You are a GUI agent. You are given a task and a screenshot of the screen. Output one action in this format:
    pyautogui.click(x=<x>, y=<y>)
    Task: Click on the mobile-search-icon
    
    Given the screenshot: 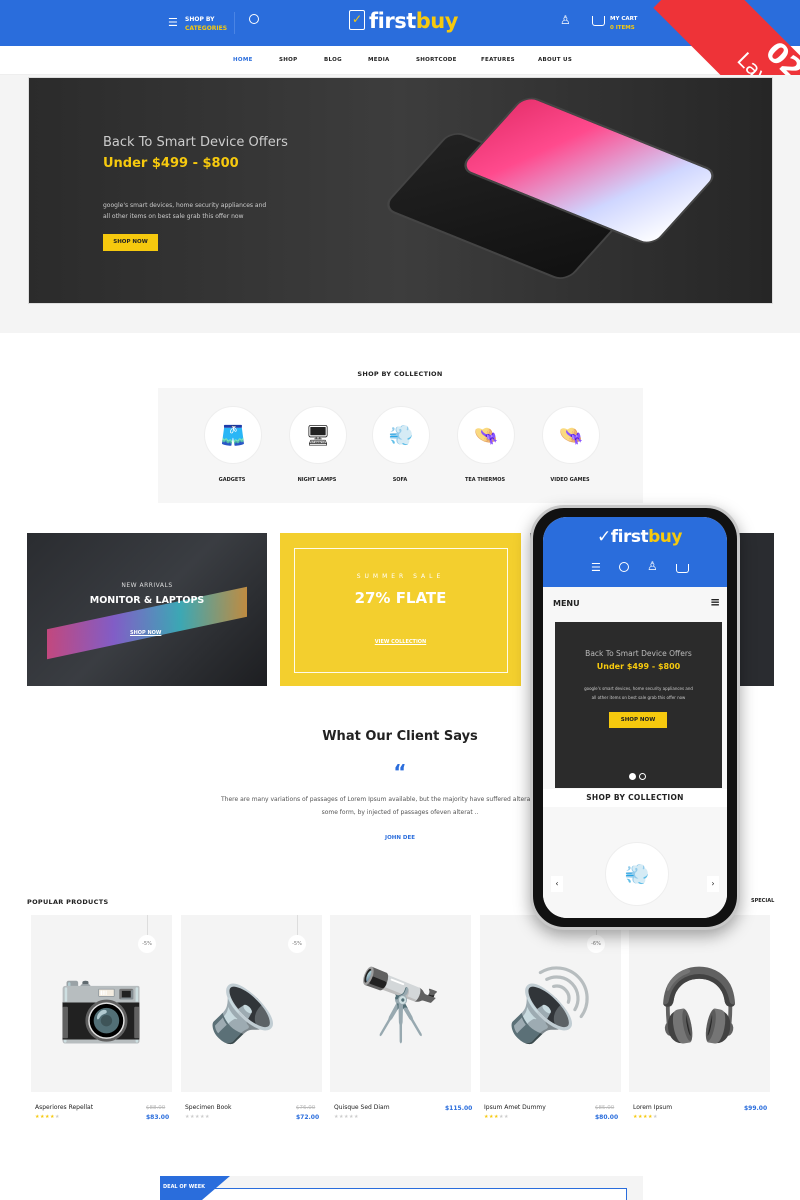 What is the action you would take?
    pyautogui.click(x=624, y=567)
    